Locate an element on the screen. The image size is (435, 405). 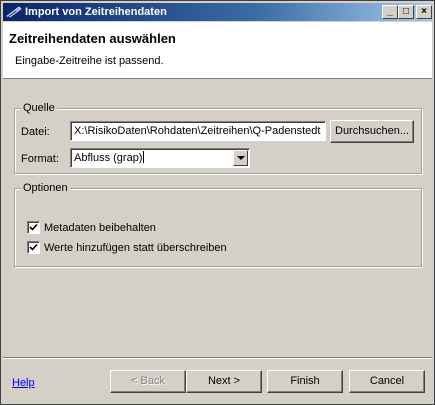
append-values-checkbox is located at coordinates (33, 247).